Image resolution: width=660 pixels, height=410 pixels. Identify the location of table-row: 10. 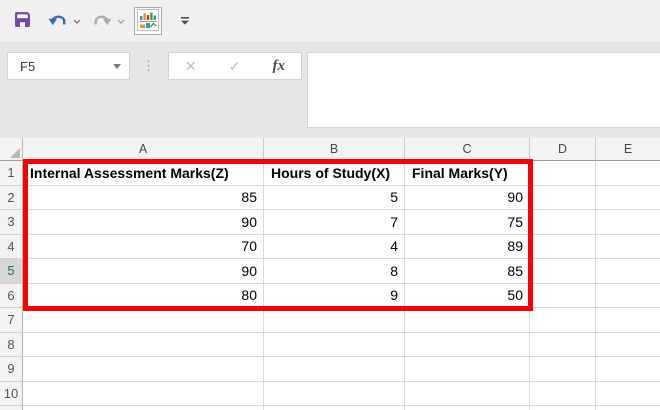
(330, 393).